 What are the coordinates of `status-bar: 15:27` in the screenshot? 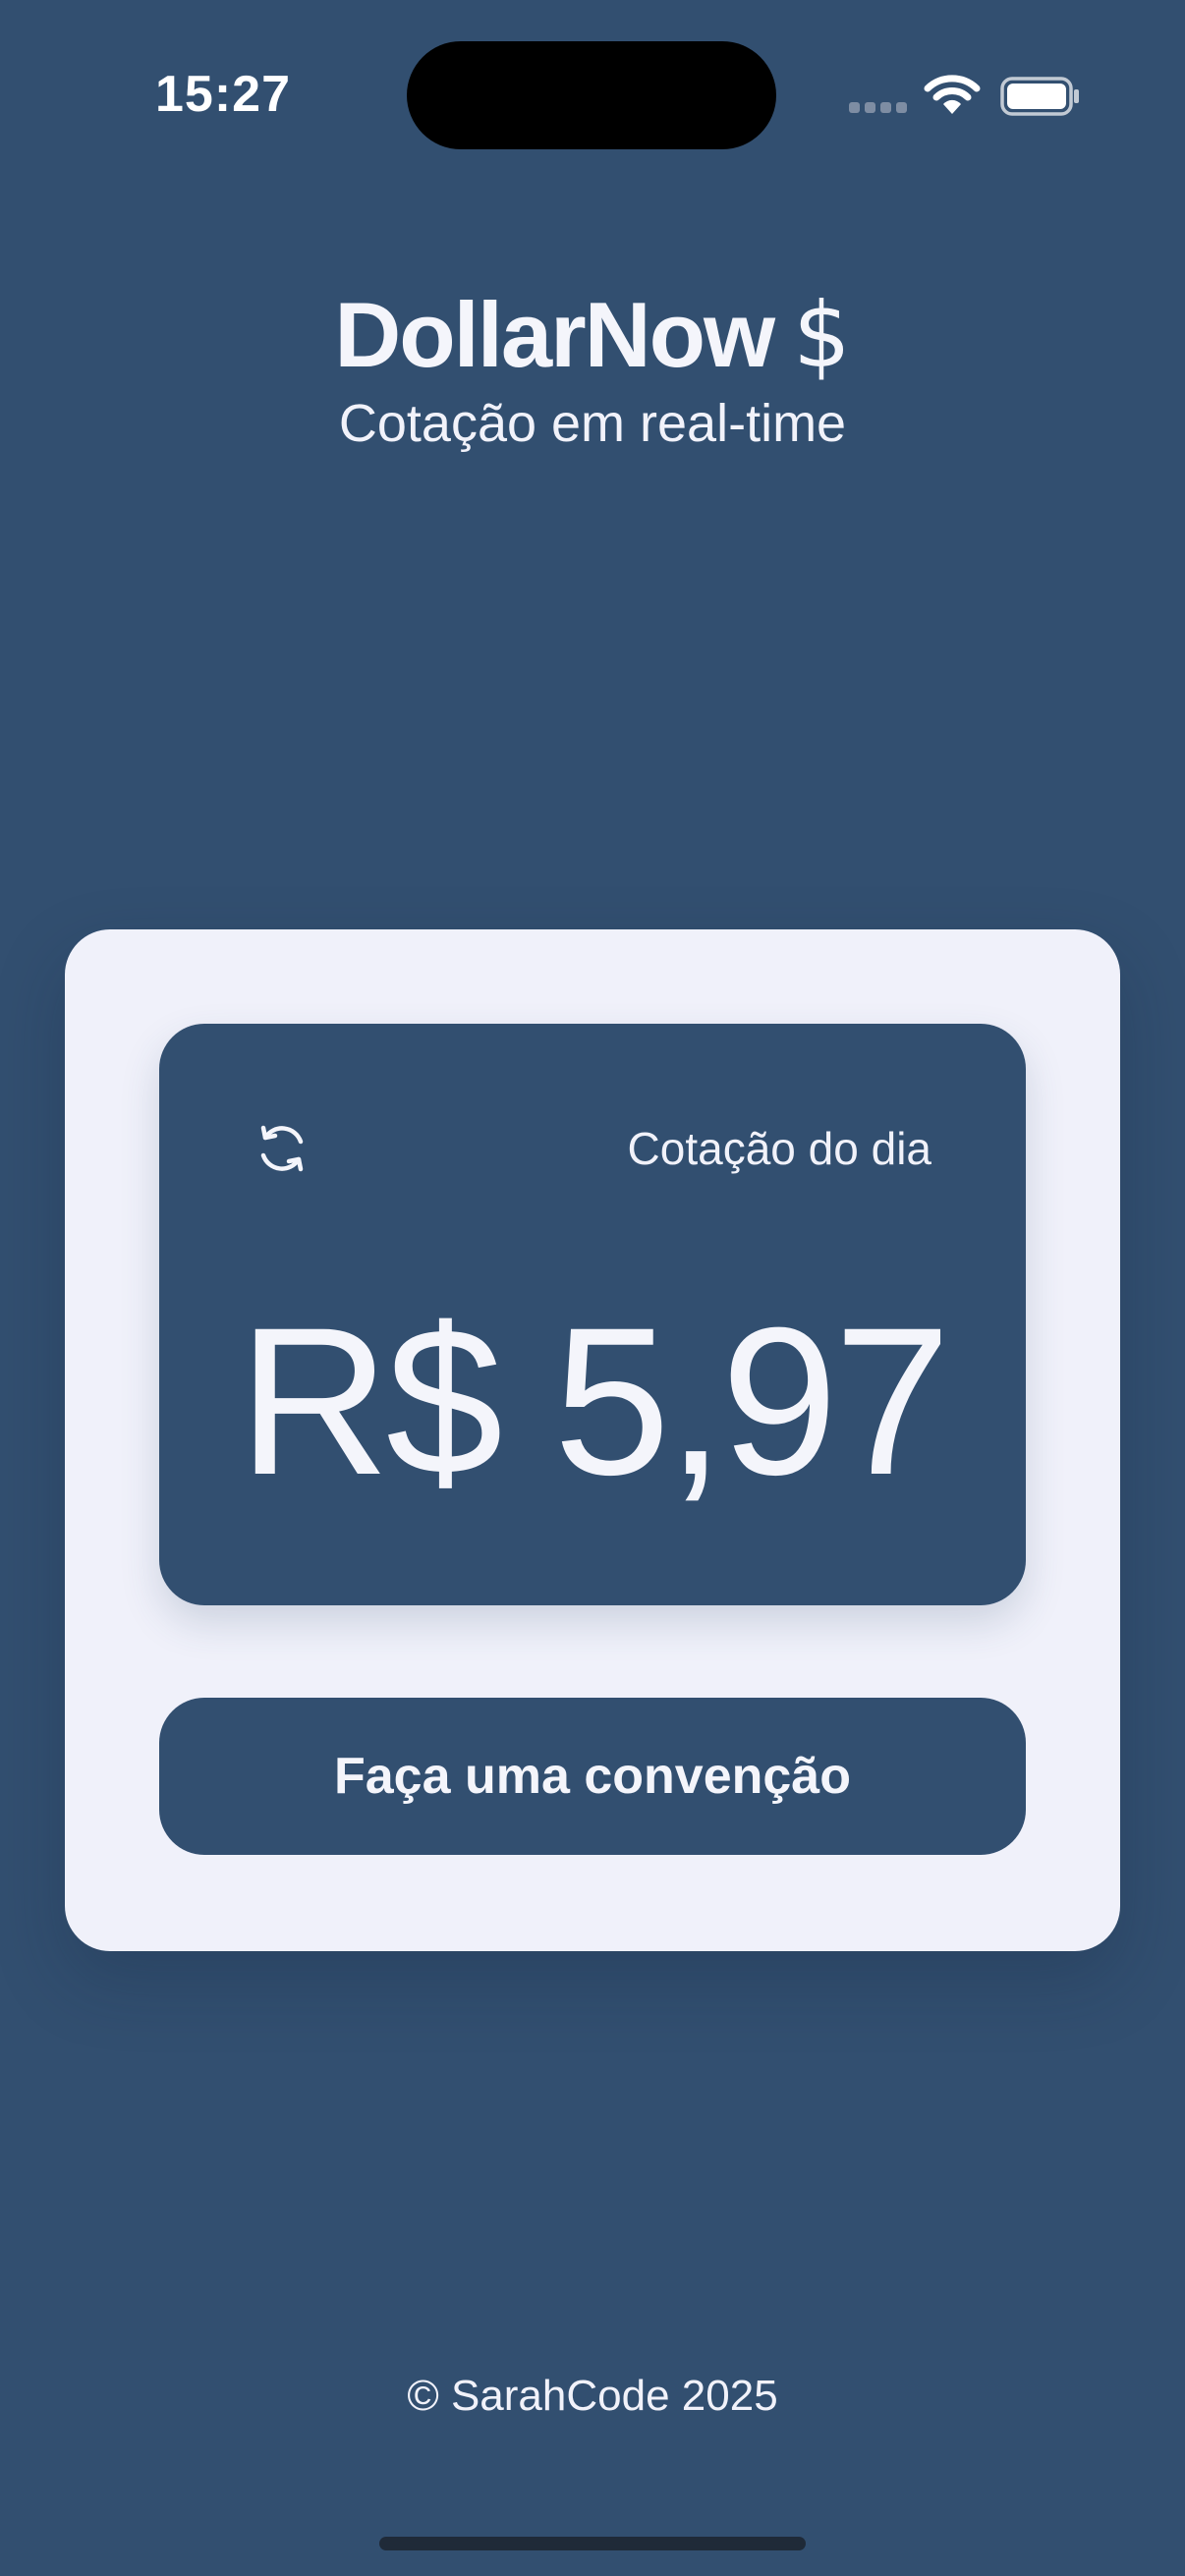 It's located at (592, 98).